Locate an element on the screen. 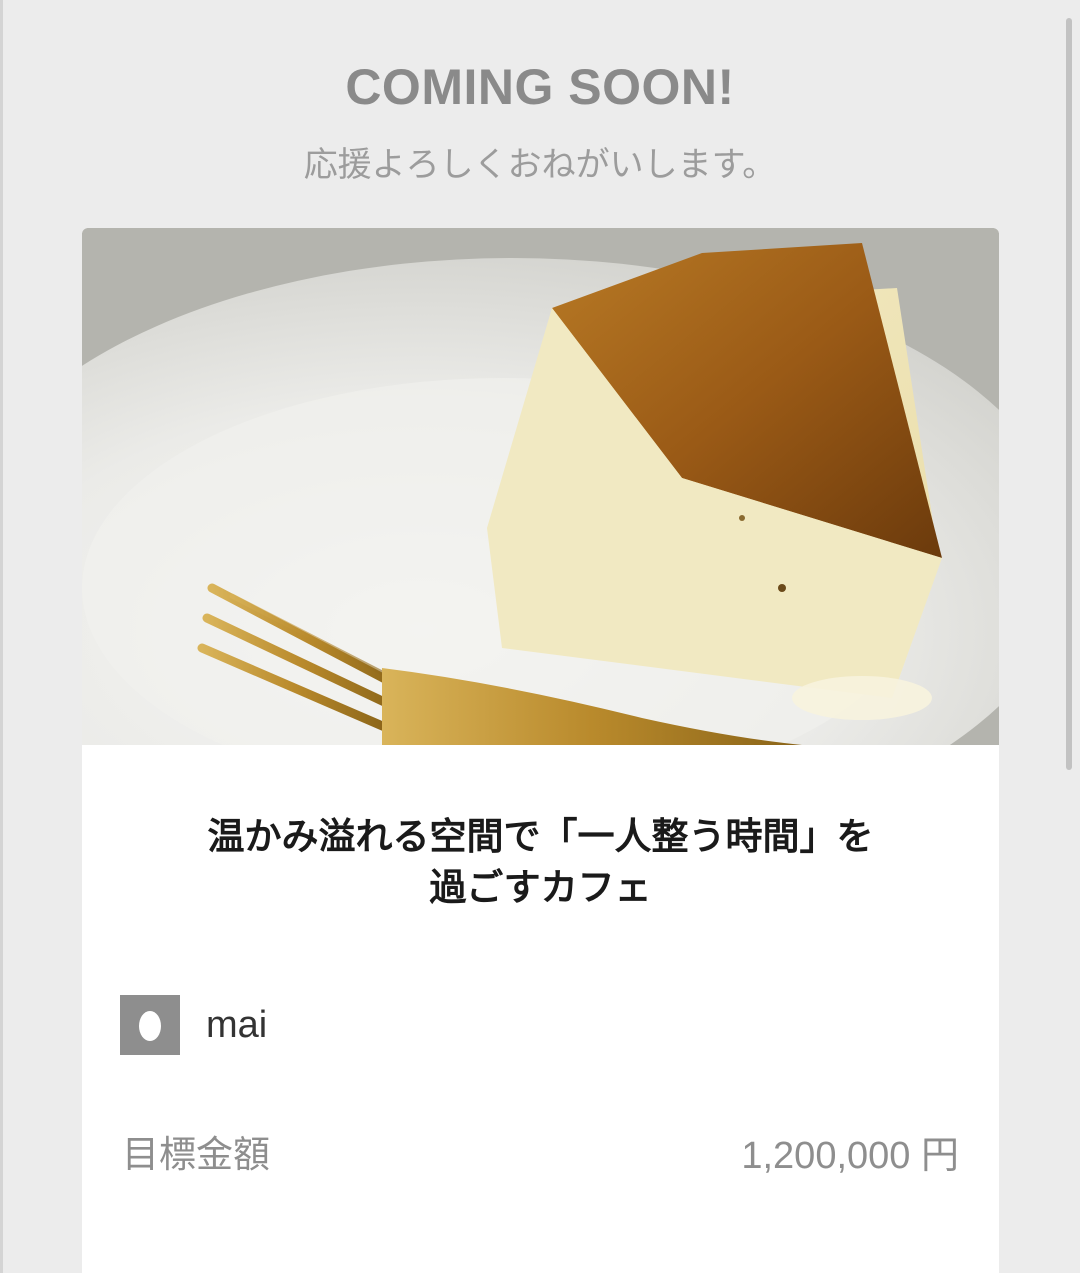 Image resolution: width=1080 pixels, height=1273 pixels. scrollbar-thumb is located at coordinates (1069, 394).